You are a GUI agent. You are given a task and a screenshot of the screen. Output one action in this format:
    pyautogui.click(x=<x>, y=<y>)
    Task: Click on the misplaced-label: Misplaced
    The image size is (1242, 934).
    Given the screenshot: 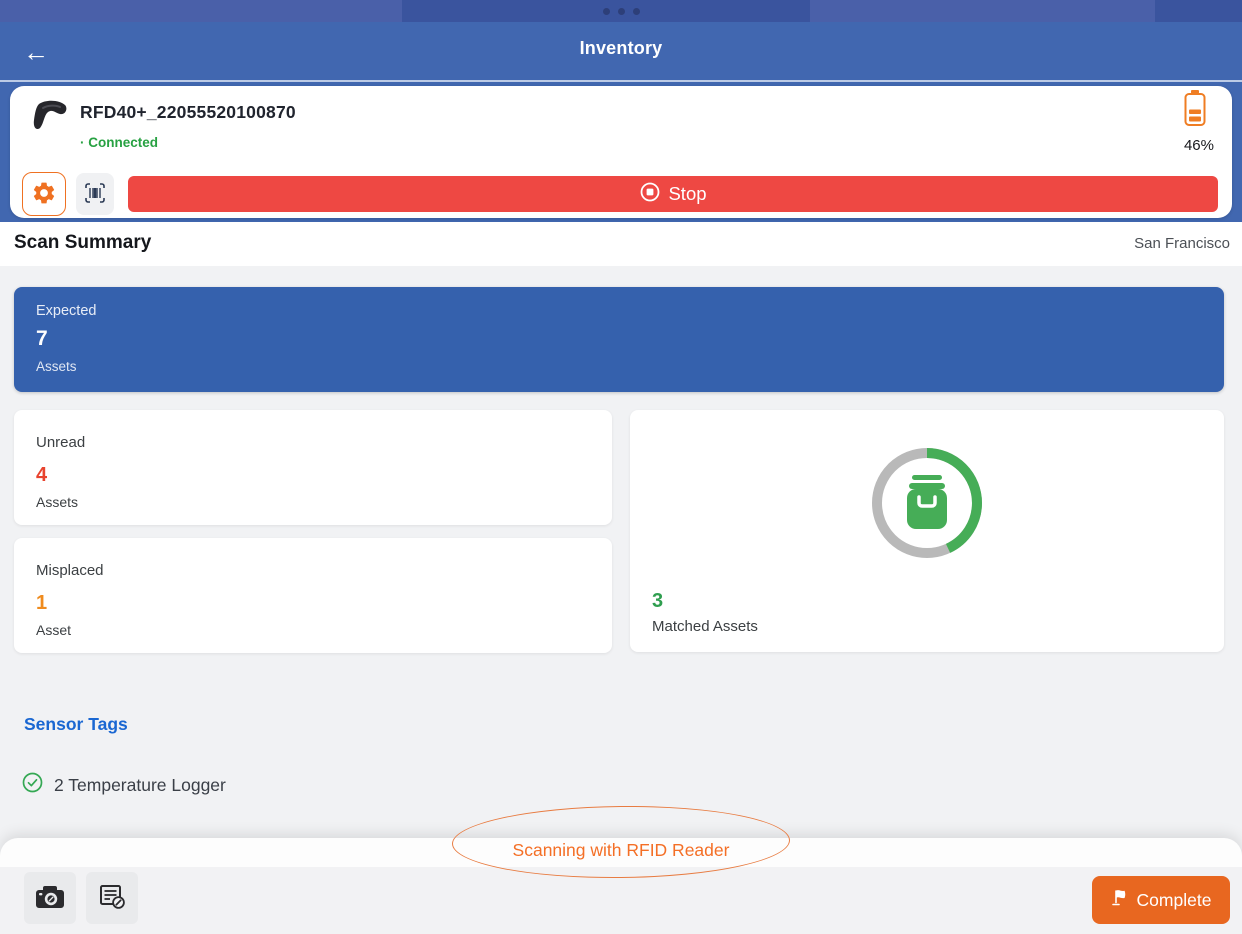 What is the action you would take?
    pyautogui.click(x=70, y=570)
    